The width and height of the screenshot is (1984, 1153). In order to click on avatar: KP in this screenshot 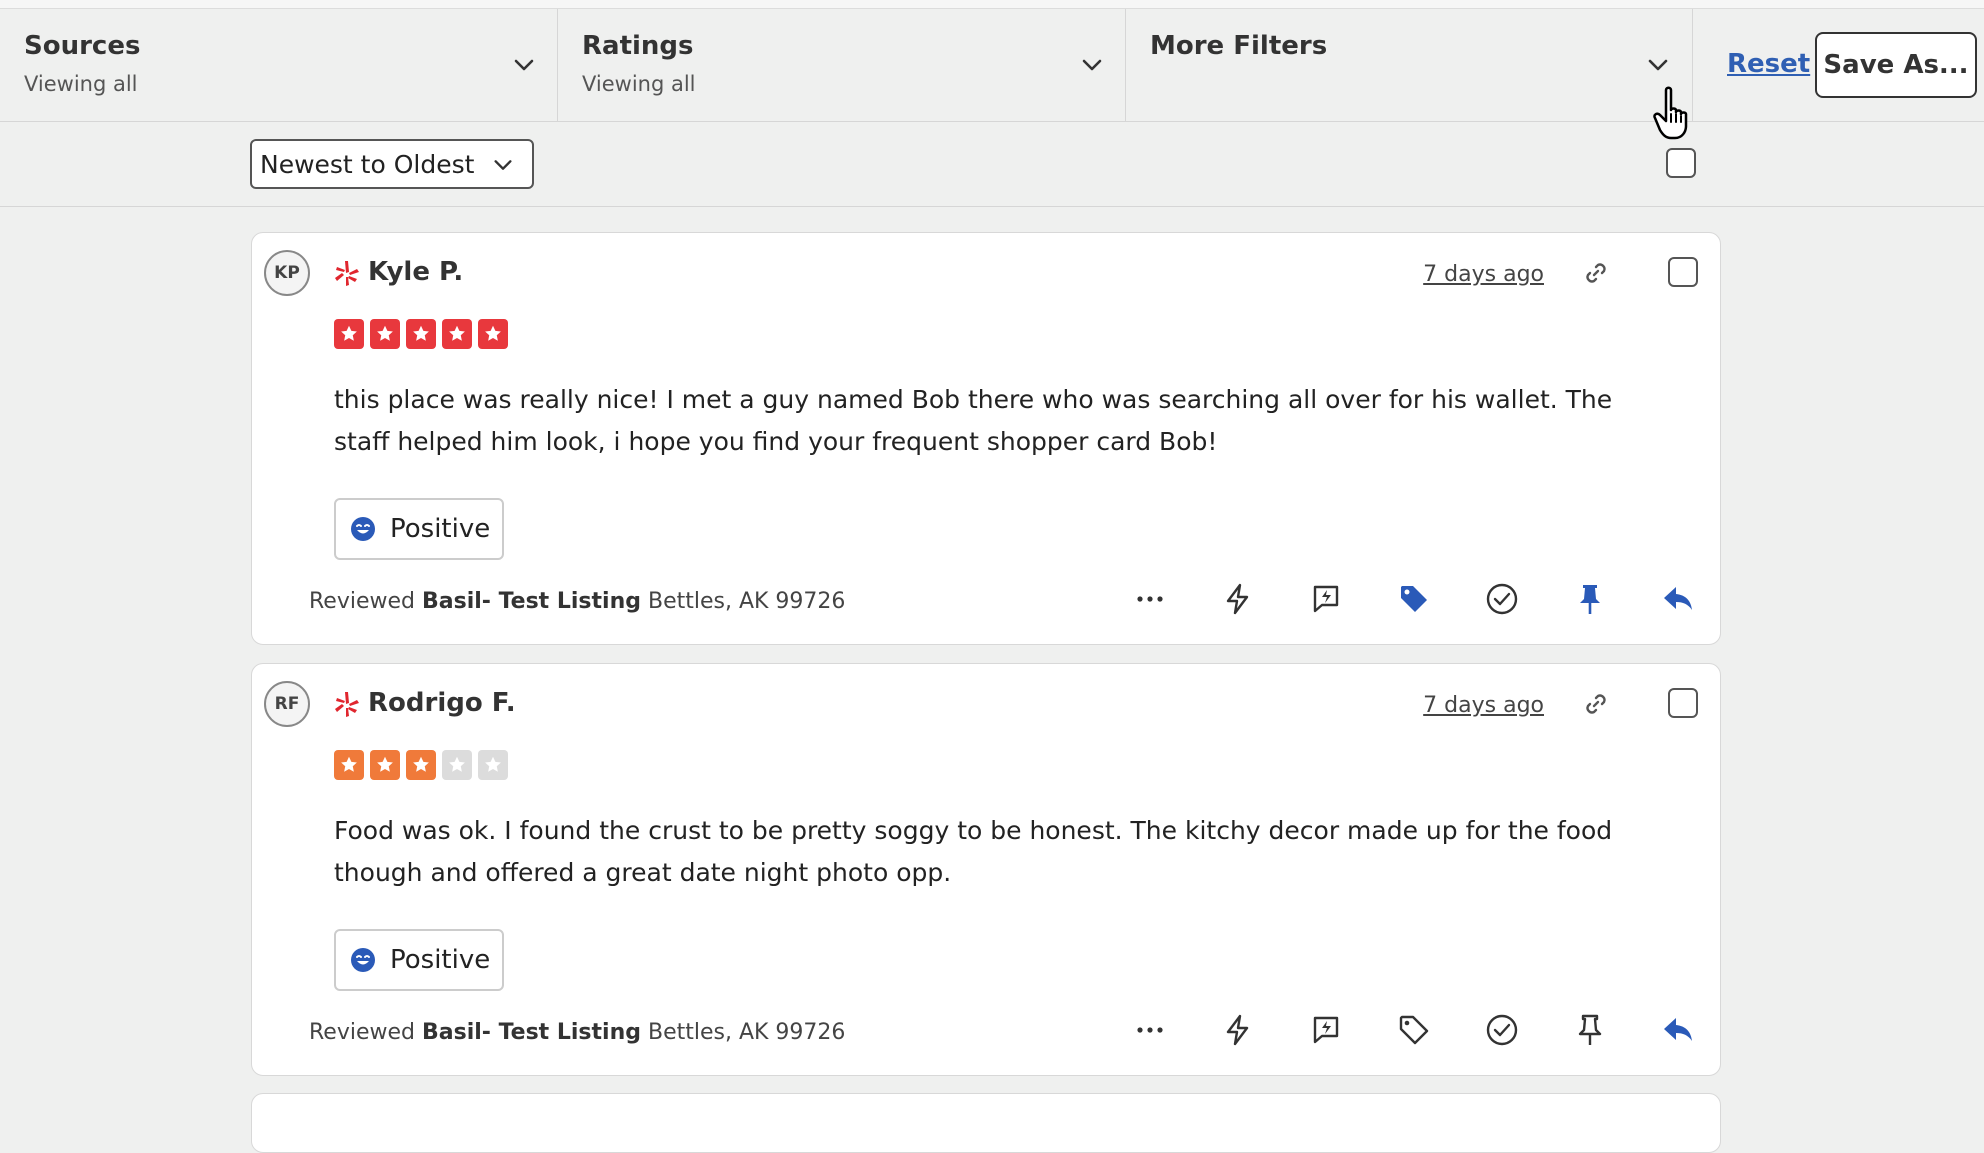, I will do `click(287, 273)`.